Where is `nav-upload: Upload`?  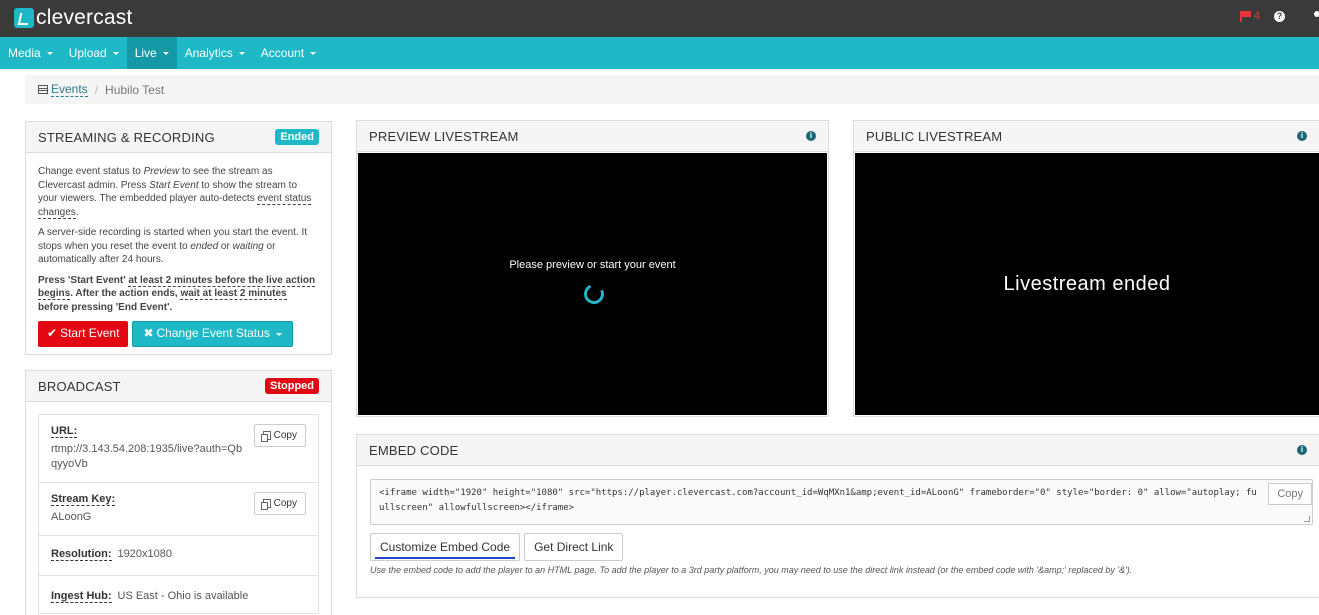 nav-upload: Upload is located at coordinates (94, 53).